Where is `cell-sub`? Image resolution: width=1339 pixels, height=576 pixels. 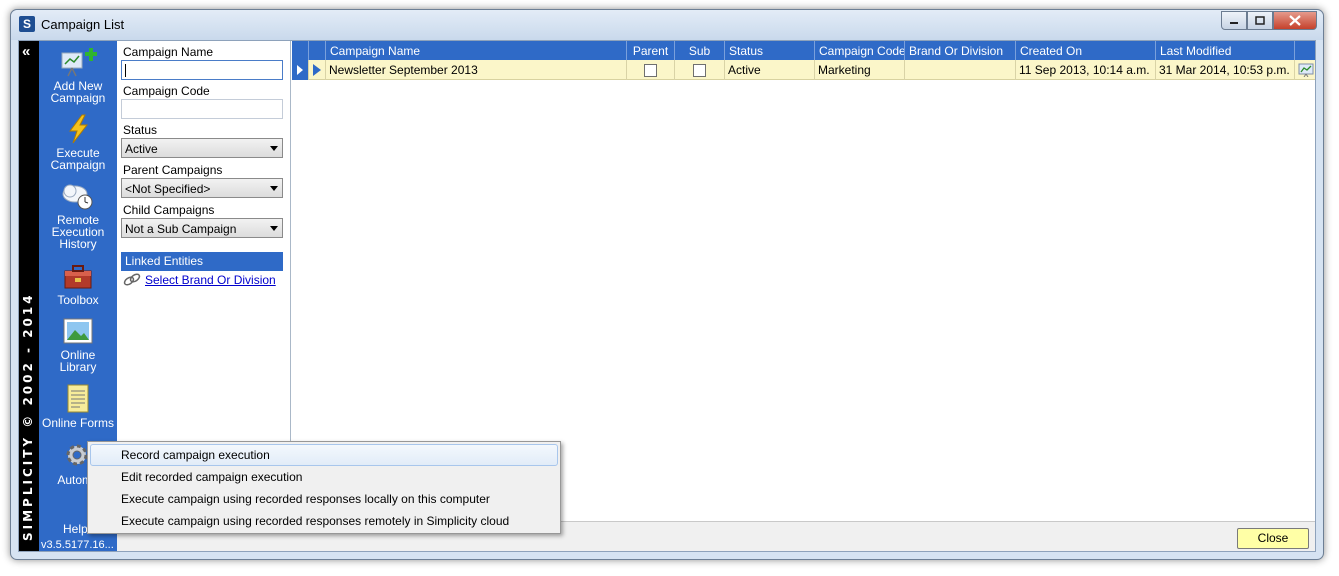
cell-sub is located at coordinates (700, 70).